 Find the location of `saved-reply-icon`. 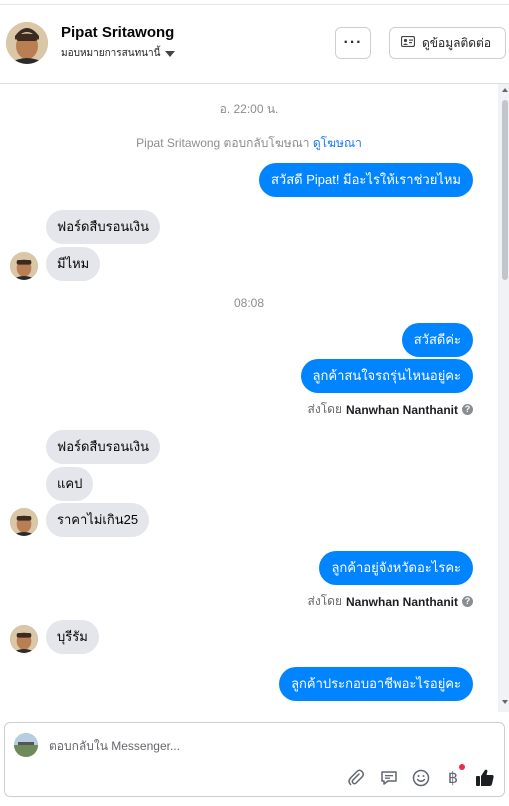

saved-reply-icon is located at coordinates (389, 778).